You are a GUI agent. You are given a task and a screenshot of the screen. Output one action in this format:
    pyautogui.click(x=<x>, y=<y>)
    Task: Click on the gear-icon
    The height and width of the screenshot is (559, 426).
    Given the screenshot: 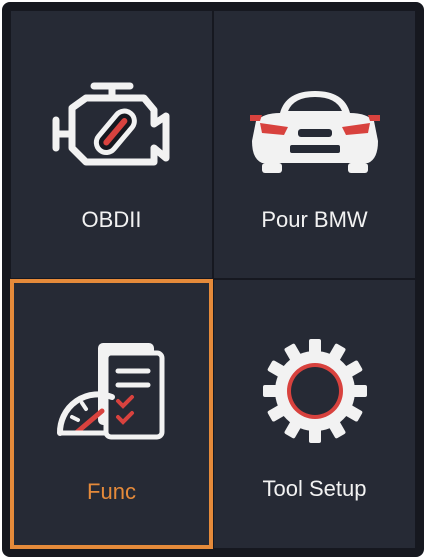 What is the action you would take?
    pyautogui.click(x=315, y=391)
    